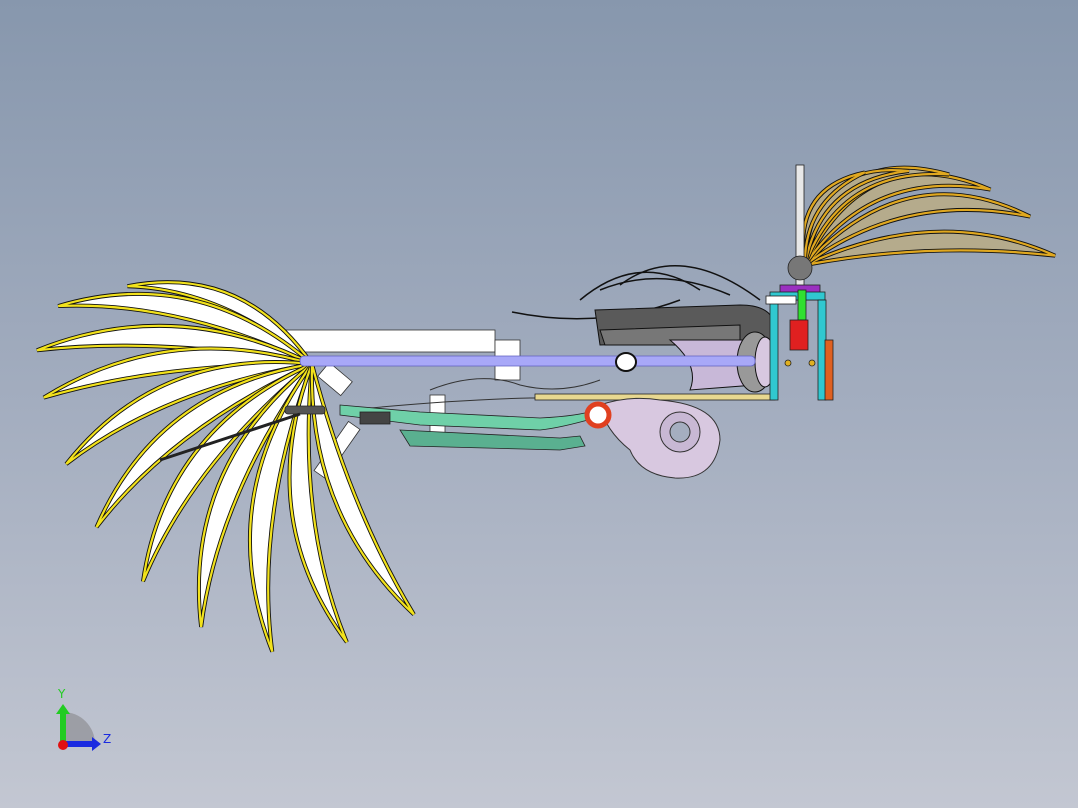 The image size is (1078, 808). What do you see at coordinates (527, 361) in the screenshot?
I see `main-rod` at bounding box center [527, 361].